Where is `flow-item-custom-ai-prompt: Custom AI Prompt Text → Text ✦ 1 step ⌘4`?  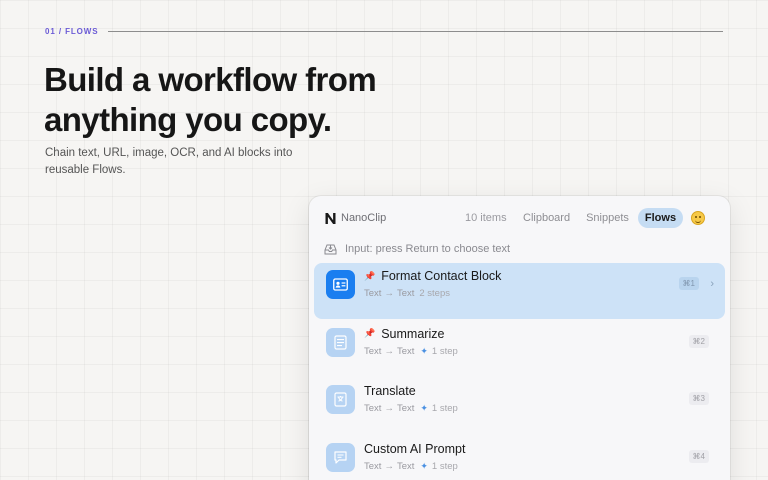 flow-item-custom-ai-prompt: Custom AI Prompt Text → Text ✦ 1 step ⌘4 is located at coordinates (519, 458).